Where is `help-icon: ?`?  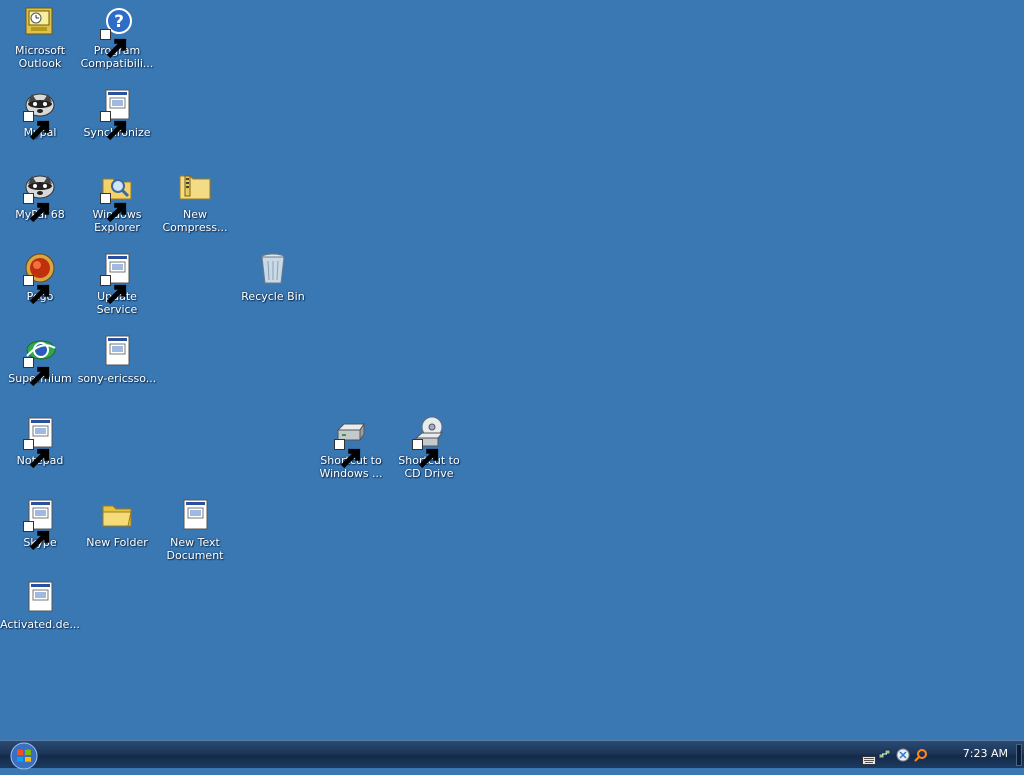
help-icon: ? is located at coordinates (117, 32).